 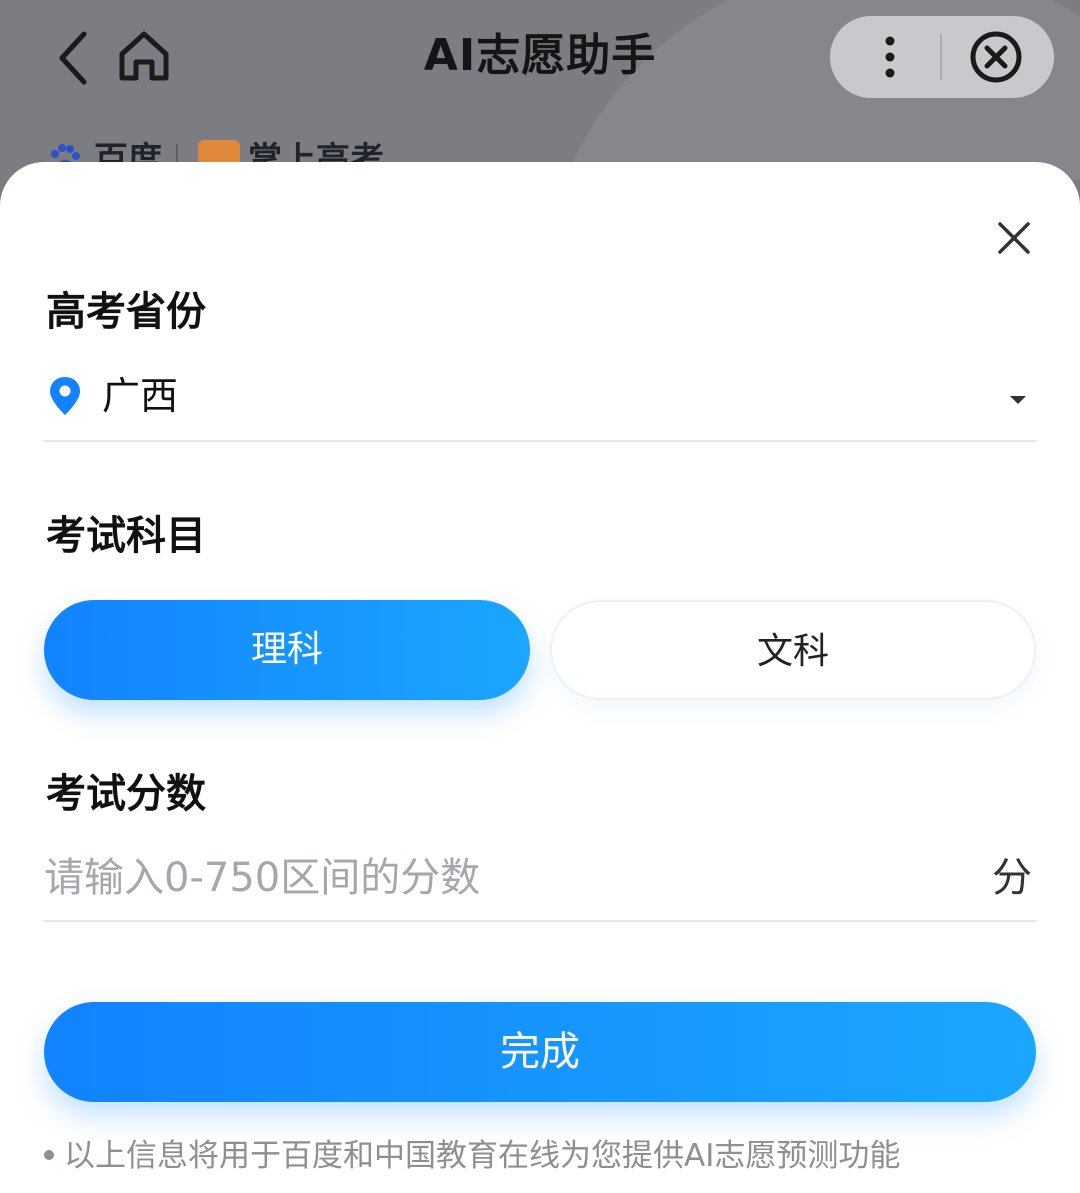 What do you see at coordinates (540, 55) in the screenshot?
I see `page-title: AI志愿助手` at bounding box center [540, 55].